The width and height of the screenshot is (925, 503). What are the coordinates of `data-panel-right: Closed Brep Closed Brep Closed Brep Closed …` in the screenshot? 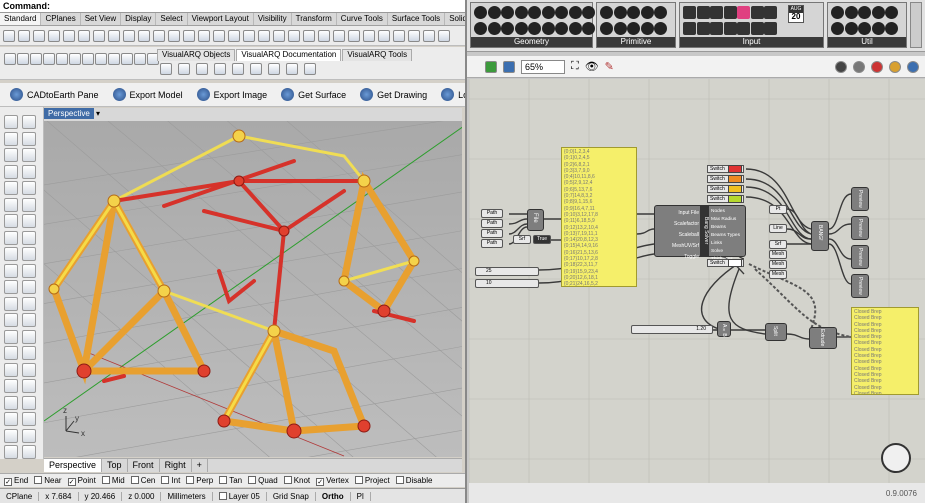 It's located at (885, 351).